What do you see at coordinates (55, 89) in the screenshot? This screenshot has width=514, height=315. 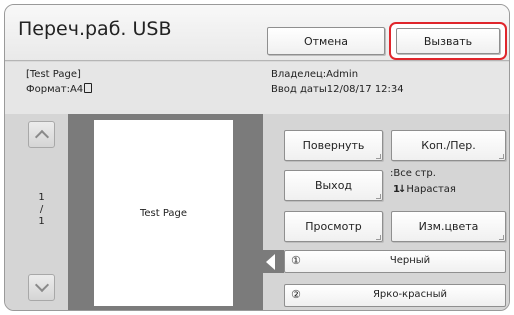 I see `format-label: Формат:A4` at bounding box center [55, 89].